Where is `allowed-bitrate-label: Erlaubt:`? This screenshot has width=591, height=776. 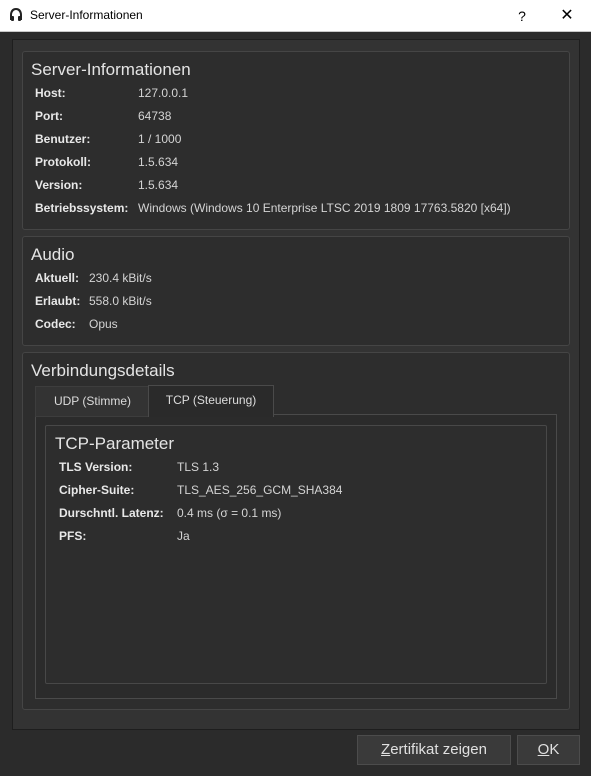
allowed-bitrate-label: Erlaubt: is located at coordinates (58, 301).